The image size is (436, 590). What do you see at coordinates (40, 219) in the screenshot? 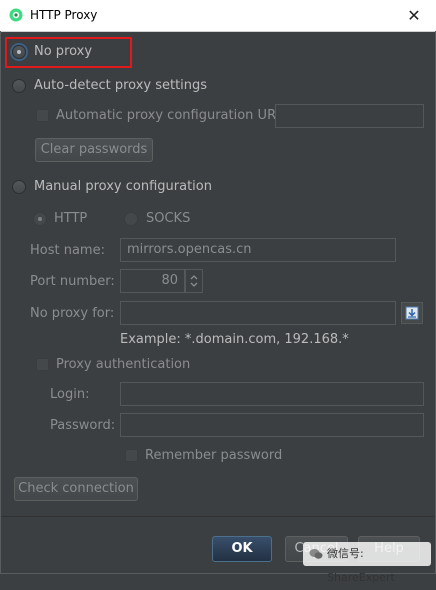
I see `http-radio` at bounding box center [40, 219].